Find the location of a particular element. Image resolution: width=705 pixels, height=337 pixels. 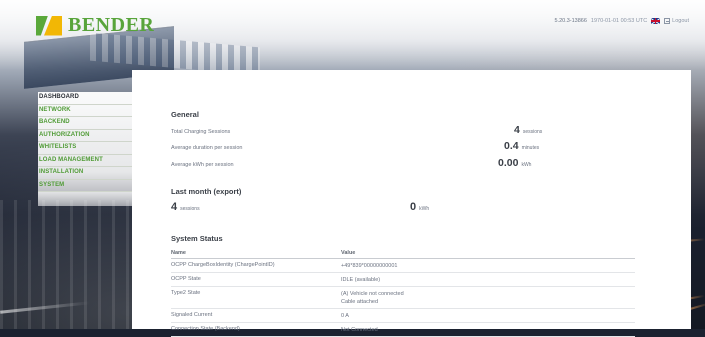

system-status-title: System Status is located at coordinates (197, 238).